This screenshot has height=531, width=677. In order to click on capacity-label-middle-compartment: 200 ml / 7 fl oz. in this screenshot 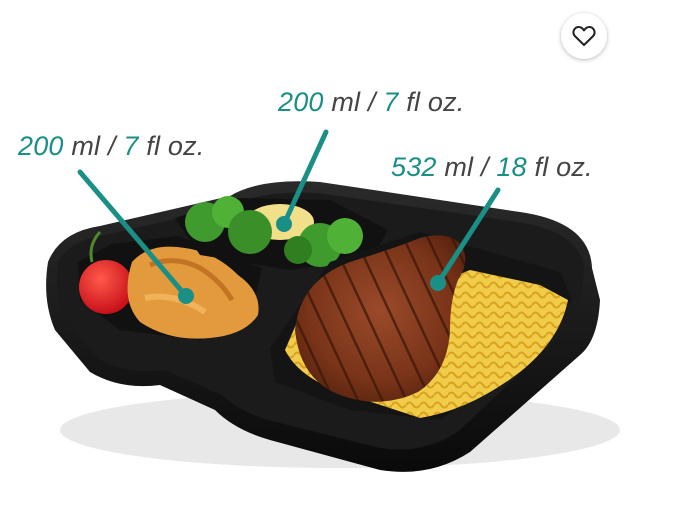, I will do `click(371, 102)`.